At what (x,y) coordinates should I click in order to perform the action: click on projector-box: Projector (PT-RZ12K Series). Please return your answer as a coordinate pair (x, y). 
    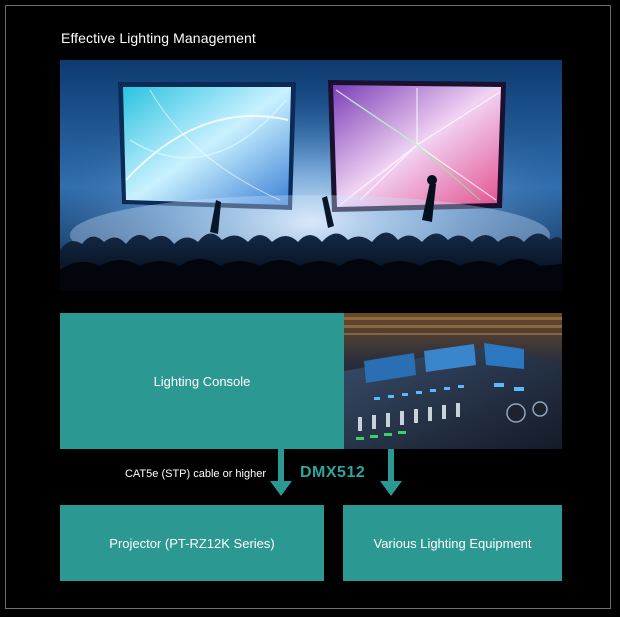
    Looking at the image, I should click on (192, 543).